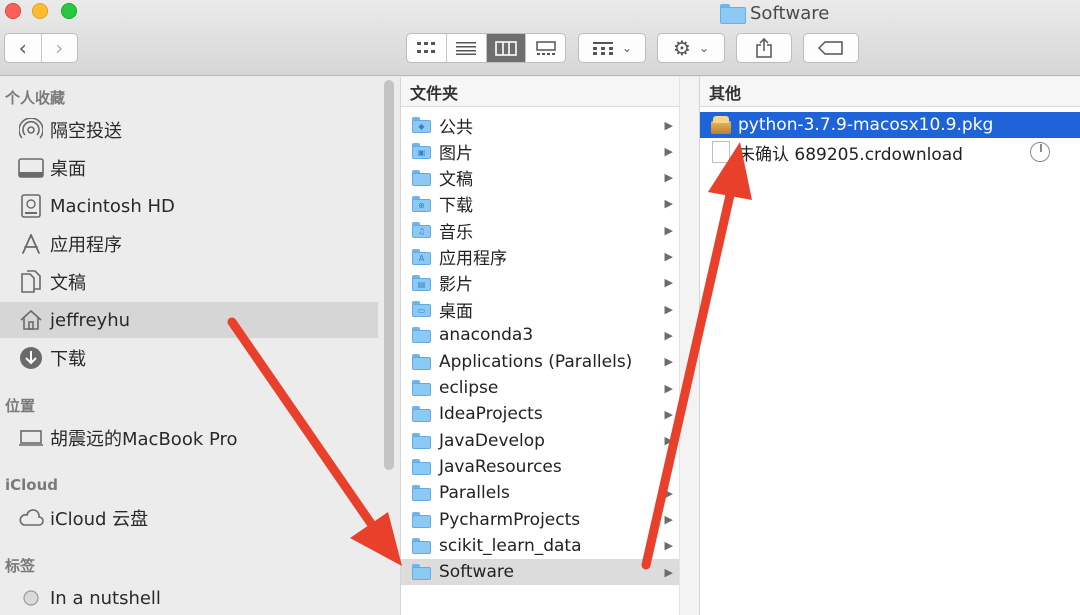 The image size is (1080, 615). What do you see at coordinates (90, 320) in the screenshot?
I see `sidebar-item-label: jeffreyhu` at bounding box center [90, 320].